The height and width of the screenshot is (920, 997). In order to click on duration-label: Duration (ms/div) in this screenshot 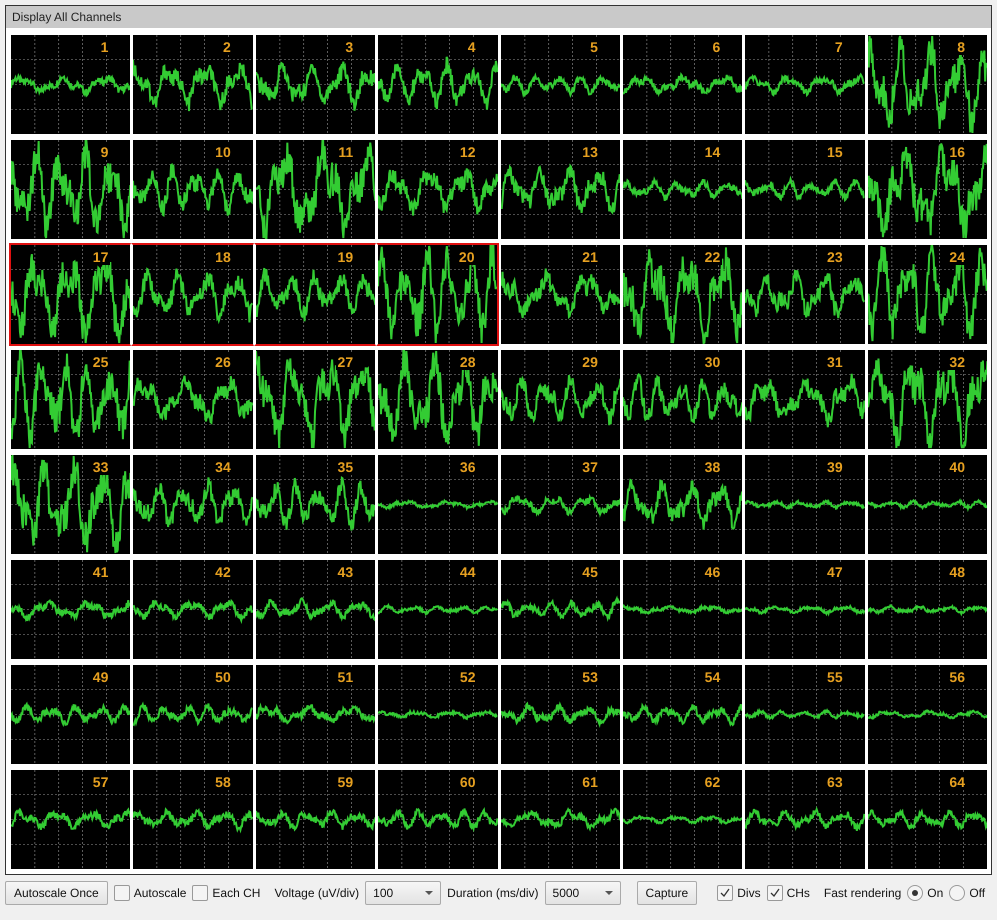, I will do `click(493, 893)`.